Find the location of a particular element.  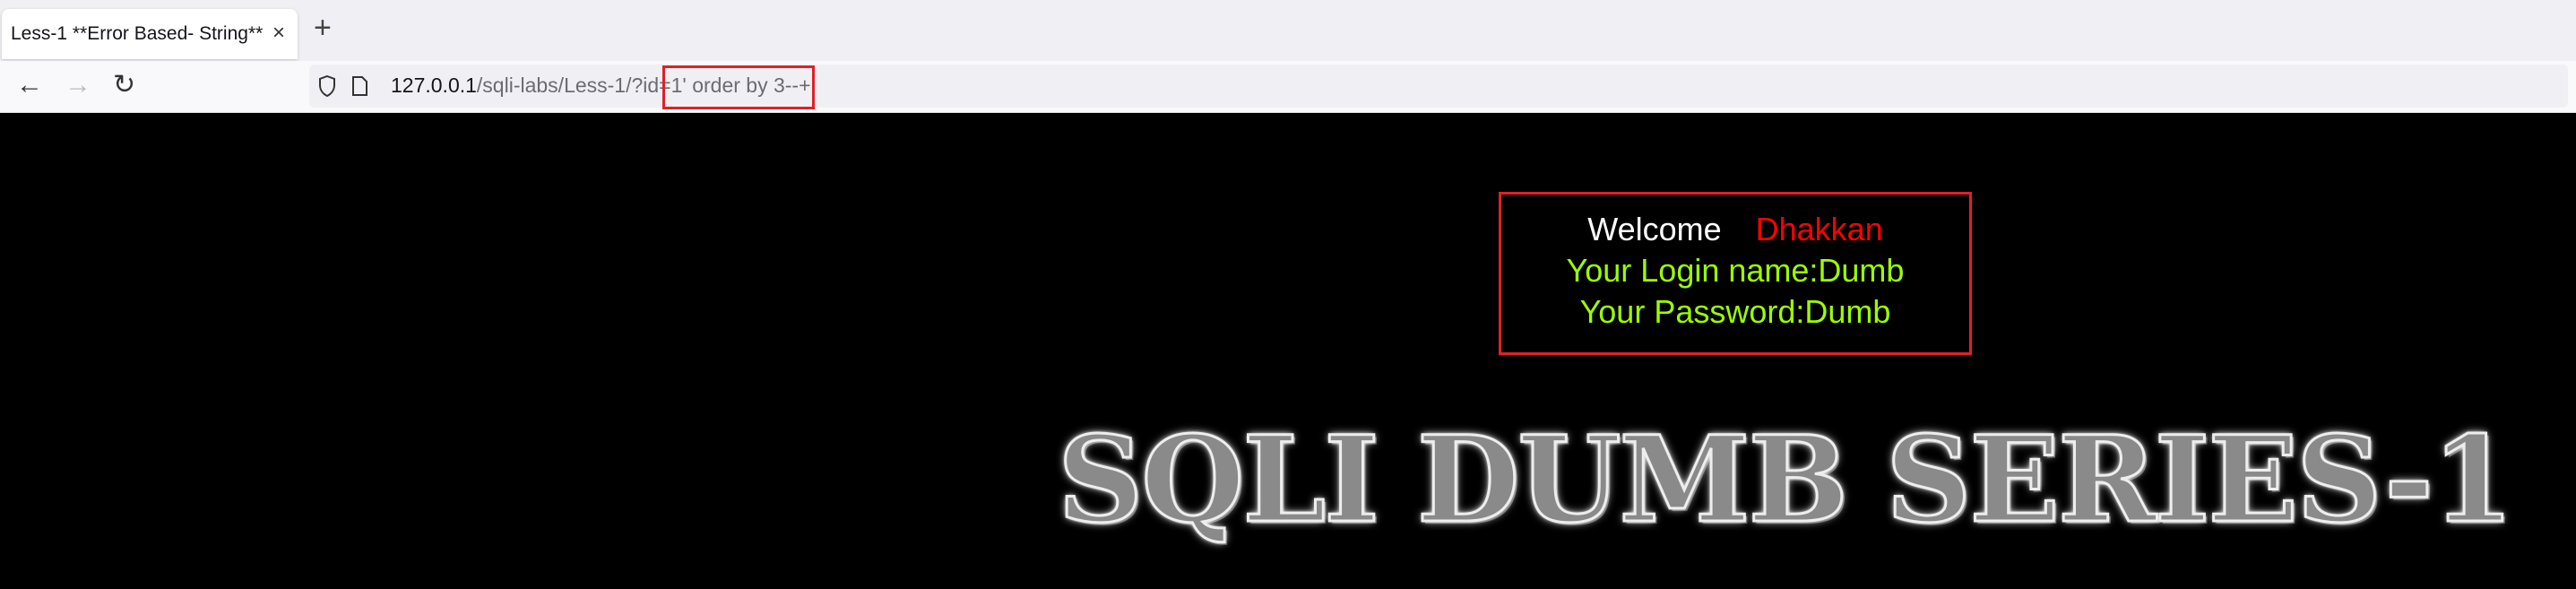

tab-active: Less-1 **Error Based- String** × is located at coordinates (150, 34).